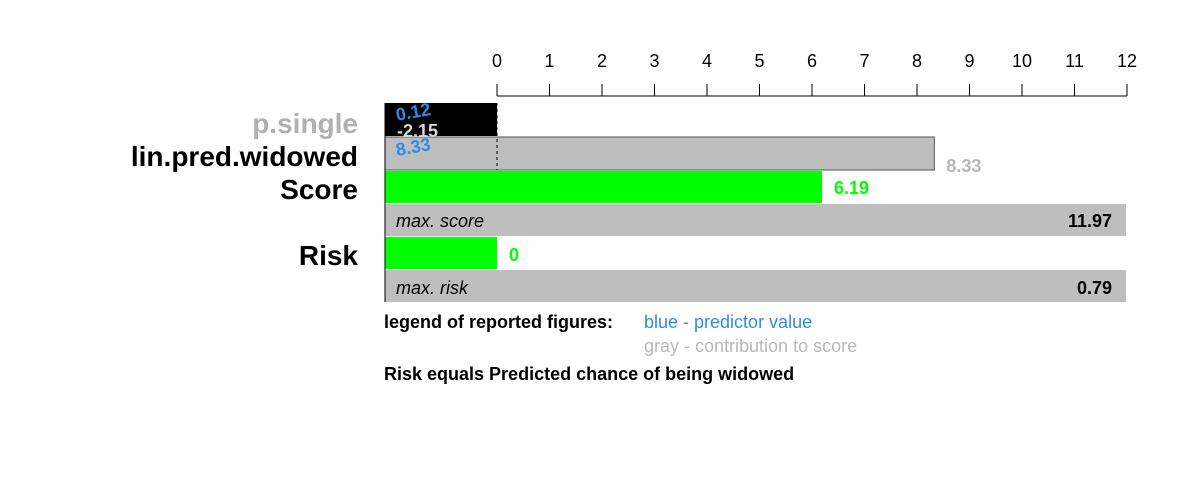  What do you see at coordinates (759, 61) in the screenshot?
I see `axis-tick-label: 5` at bounding box center [759, 61].